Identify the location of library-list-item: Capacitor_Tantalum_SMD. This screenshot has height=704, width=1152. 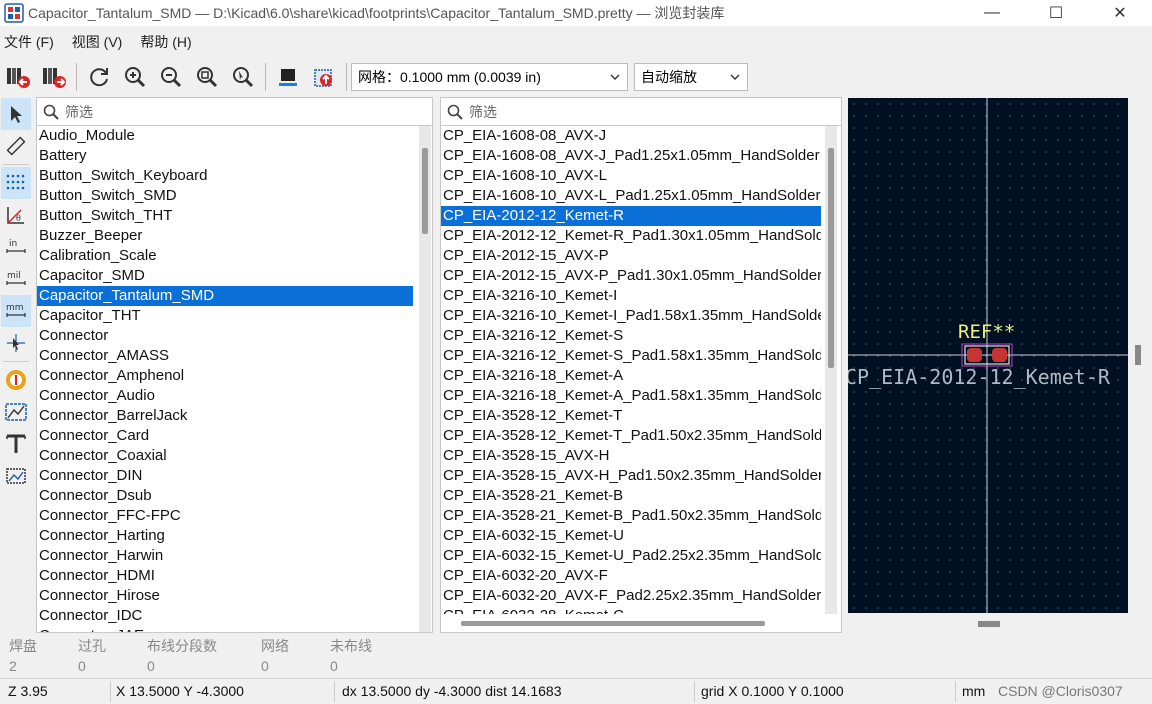
(225, 296).